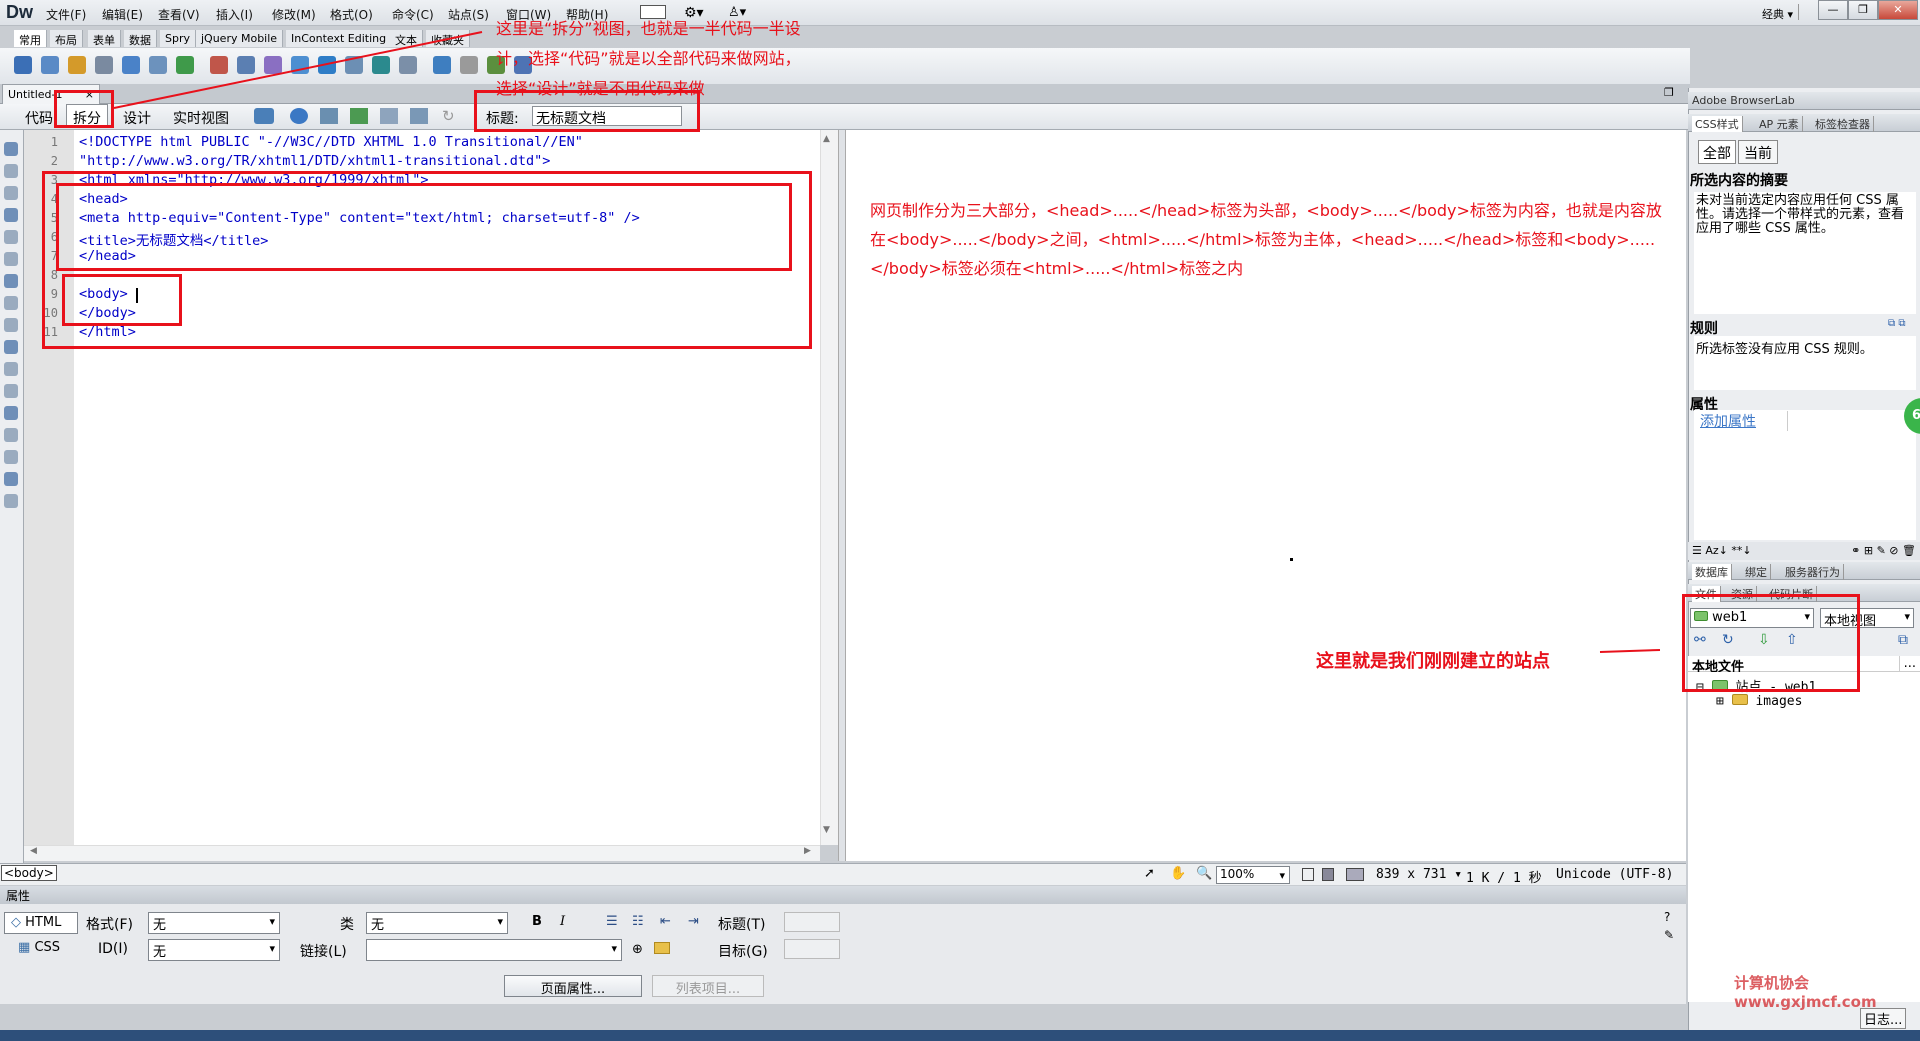 The width and height of the screenshot is (1920, 1041). I want to click on site-arrow-line, so click(1630, 651).